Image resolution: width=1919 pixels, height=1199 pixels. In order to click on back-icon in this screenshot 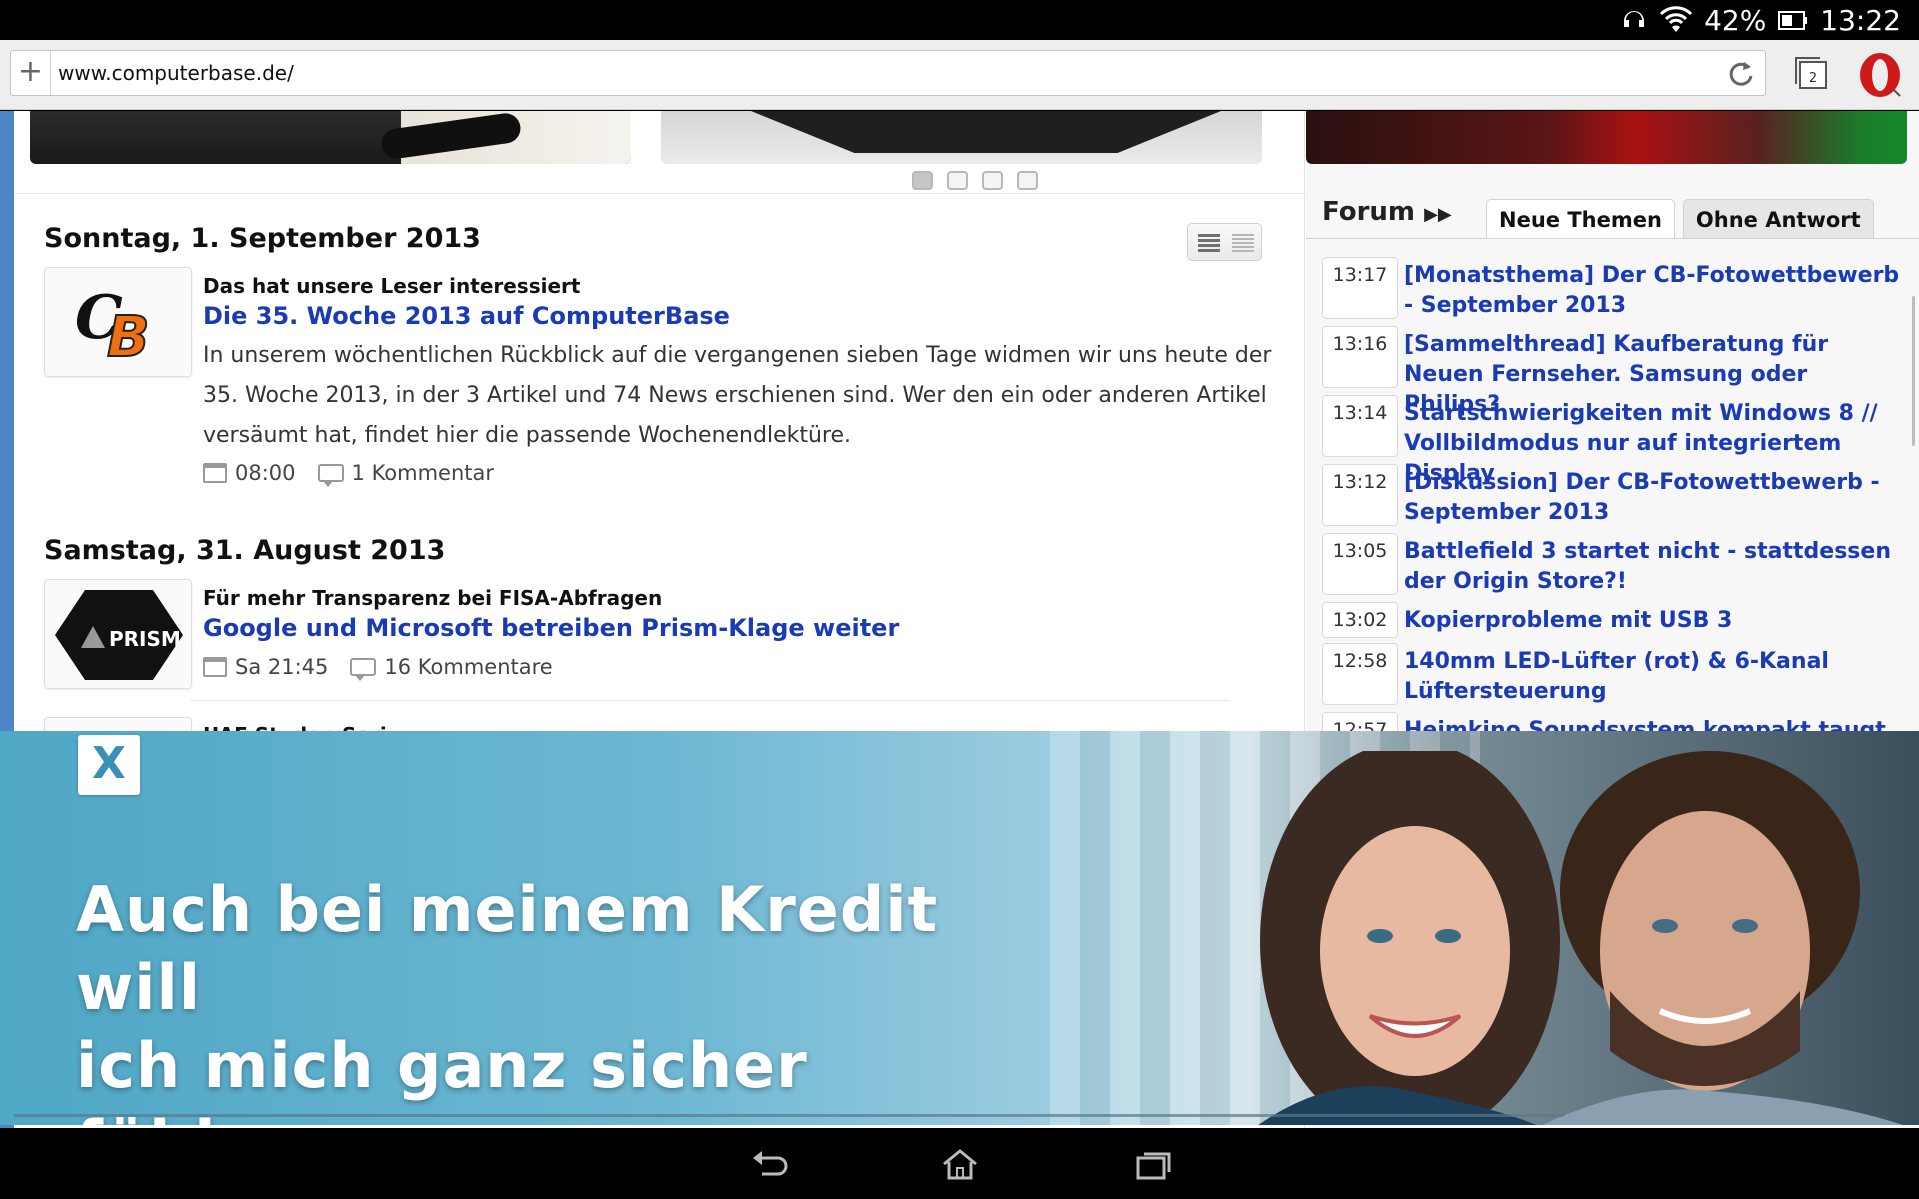, I will do `click(770, 1164)`.